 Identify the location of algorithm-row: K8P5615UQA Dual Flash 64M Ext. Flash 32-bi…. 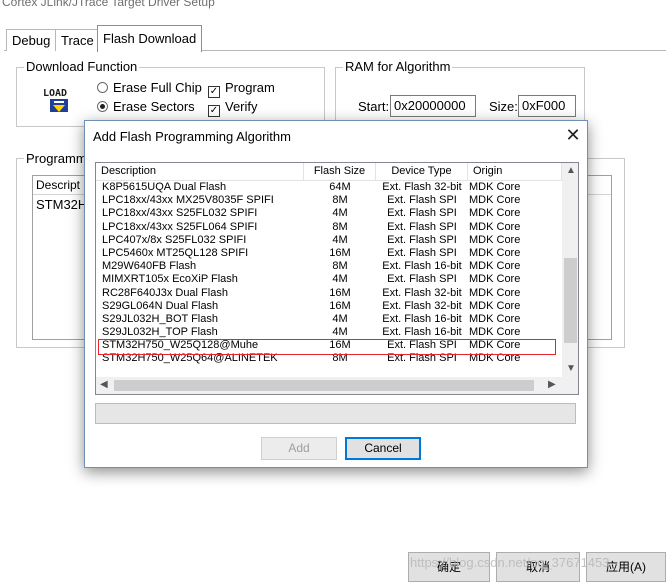
(329, 187).